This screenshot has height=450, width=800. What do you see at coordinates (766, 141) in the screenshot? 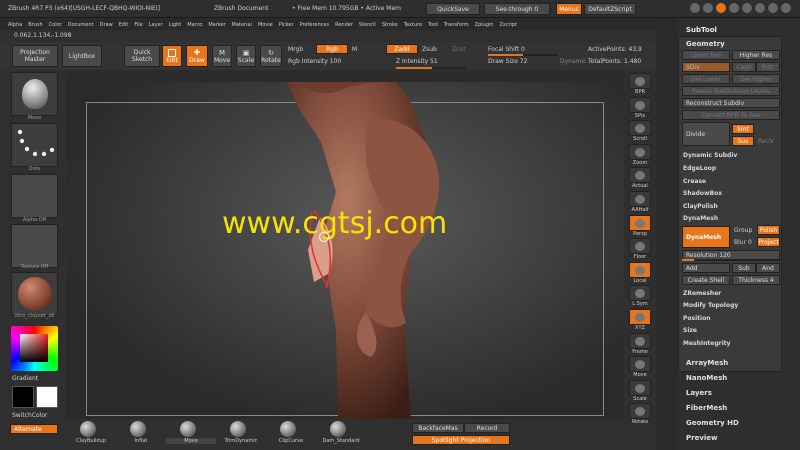
I see `reuv-button: ReUV` at bounding box center [766, 141].